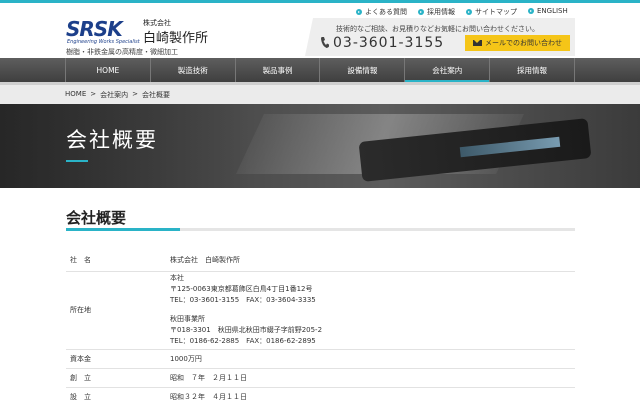 Image resolution: width=640 pixels, height=400 pixels. I want to click on nav-label: 設備情報, so click(362, 70).